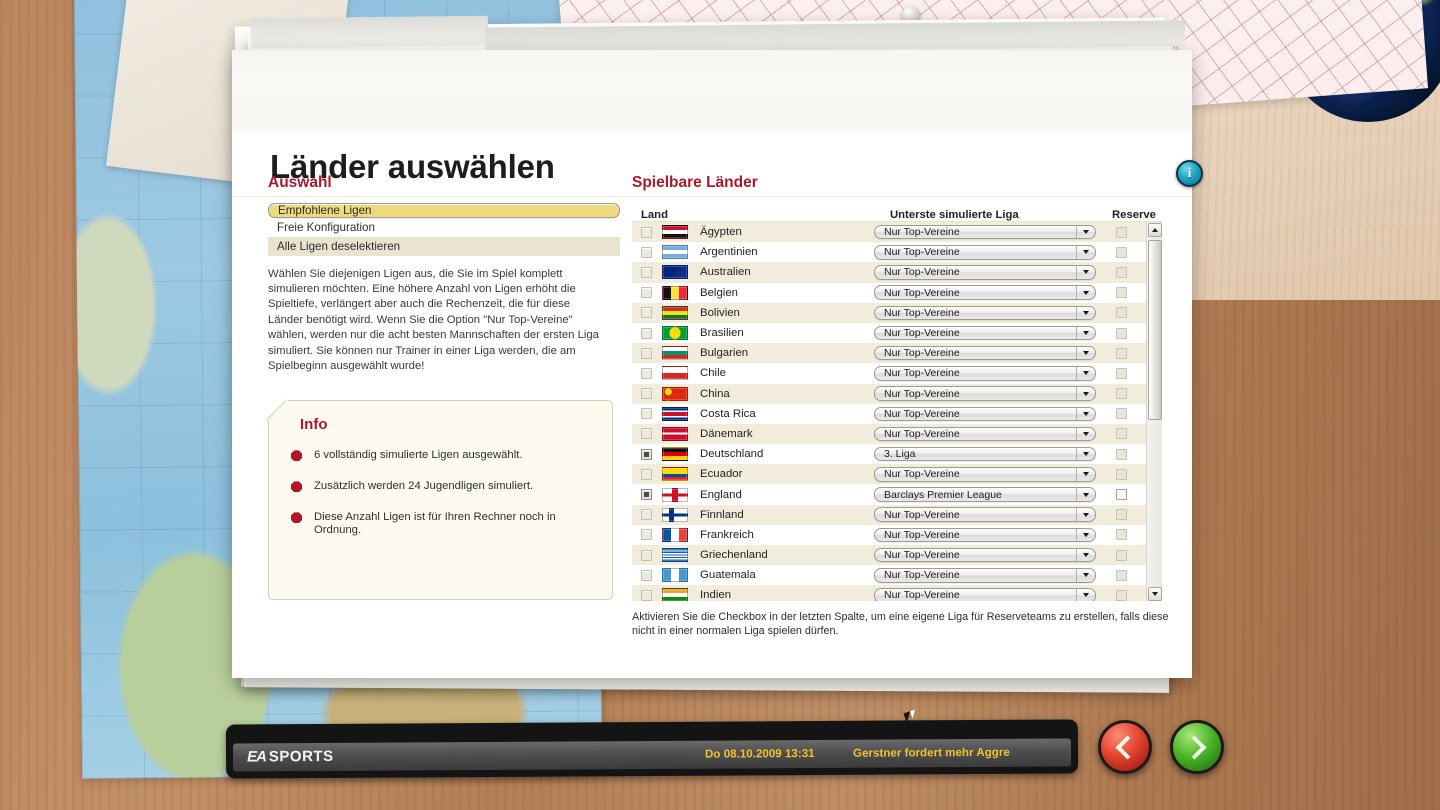 The image size is (1440, 810). What do you see at coordinates (1121, 474) in the screenshot?
I see `reserve-cell` at bounding box center [1121, 474].